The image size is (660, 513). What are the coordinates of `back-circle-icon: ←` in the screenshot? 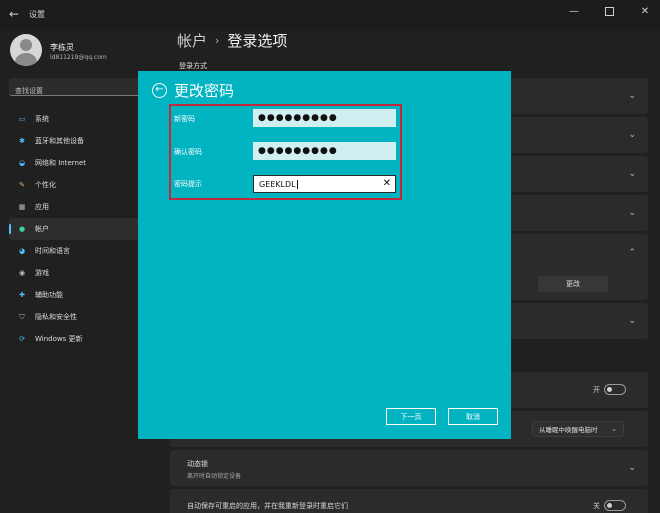 It's located at (159, 90).